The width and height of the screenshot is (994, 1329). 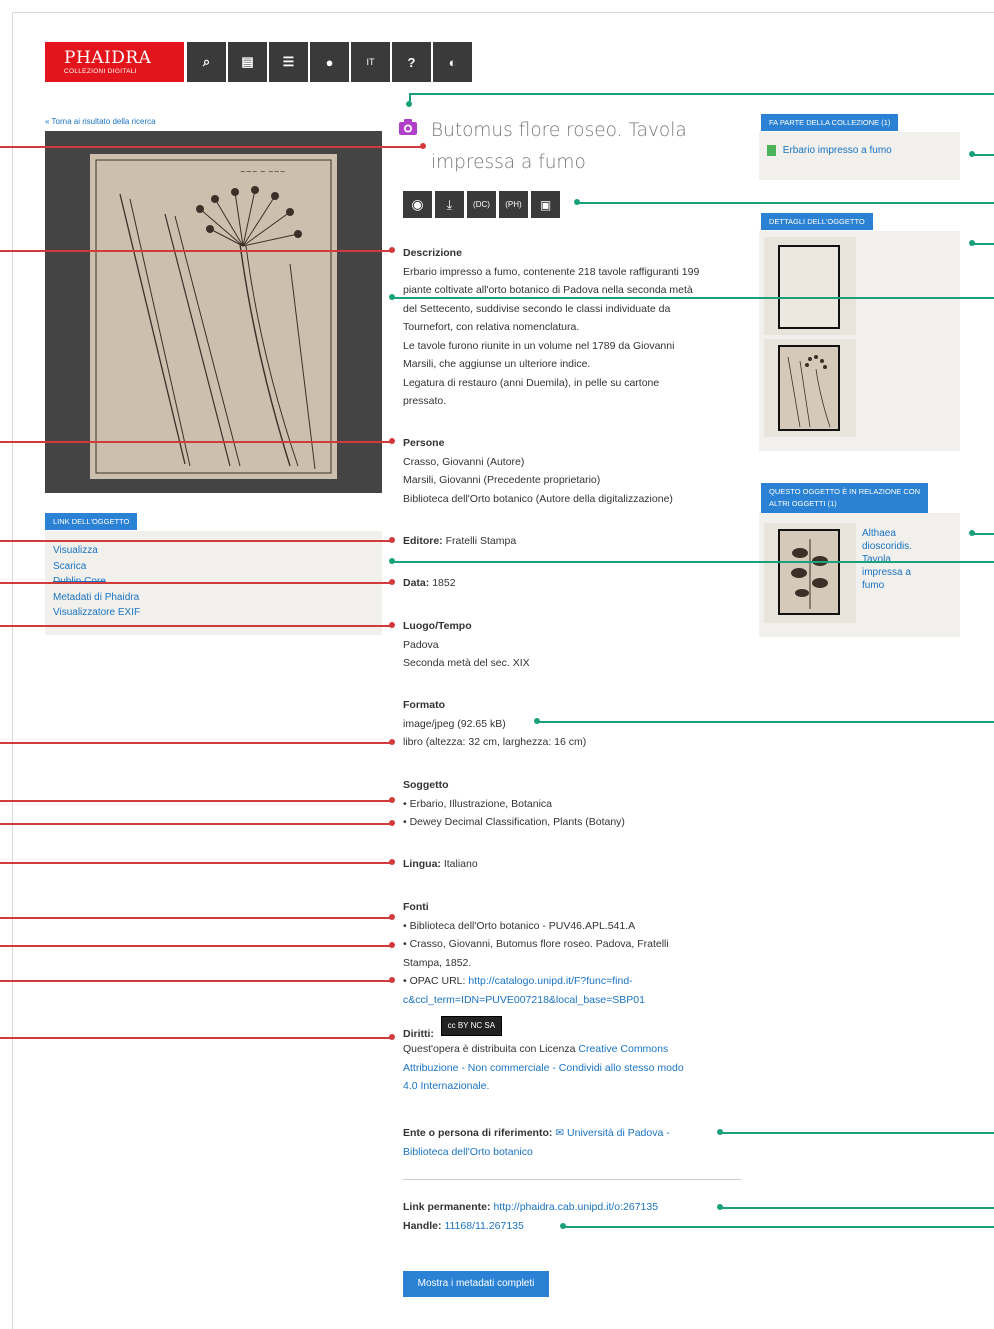 What do you see at coordinates (545, 204) in the screenshot?
I see `exif-icon: ▣` at bounding box center [545, 204].